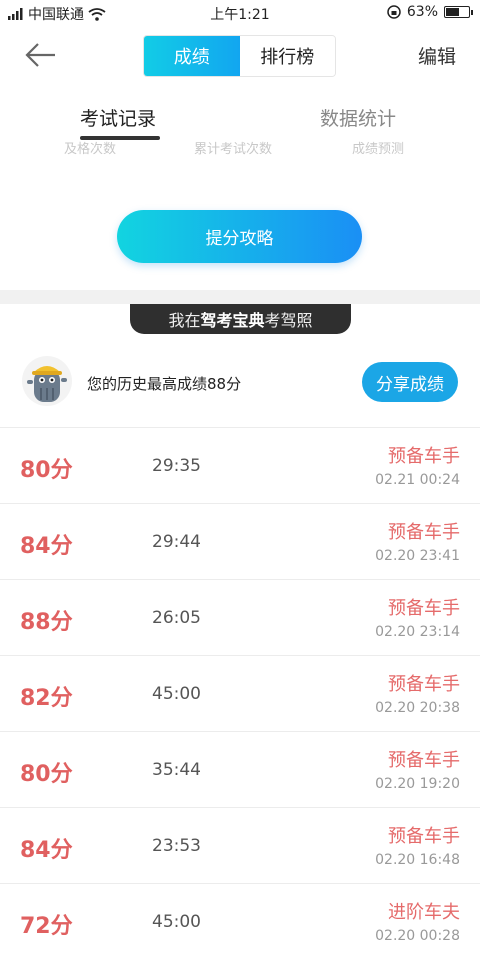 The height and width of the screenshot is (960, 480). I want to click on slogan-banner: 我在 驾考宝典 考驾照, so click(240, 319).